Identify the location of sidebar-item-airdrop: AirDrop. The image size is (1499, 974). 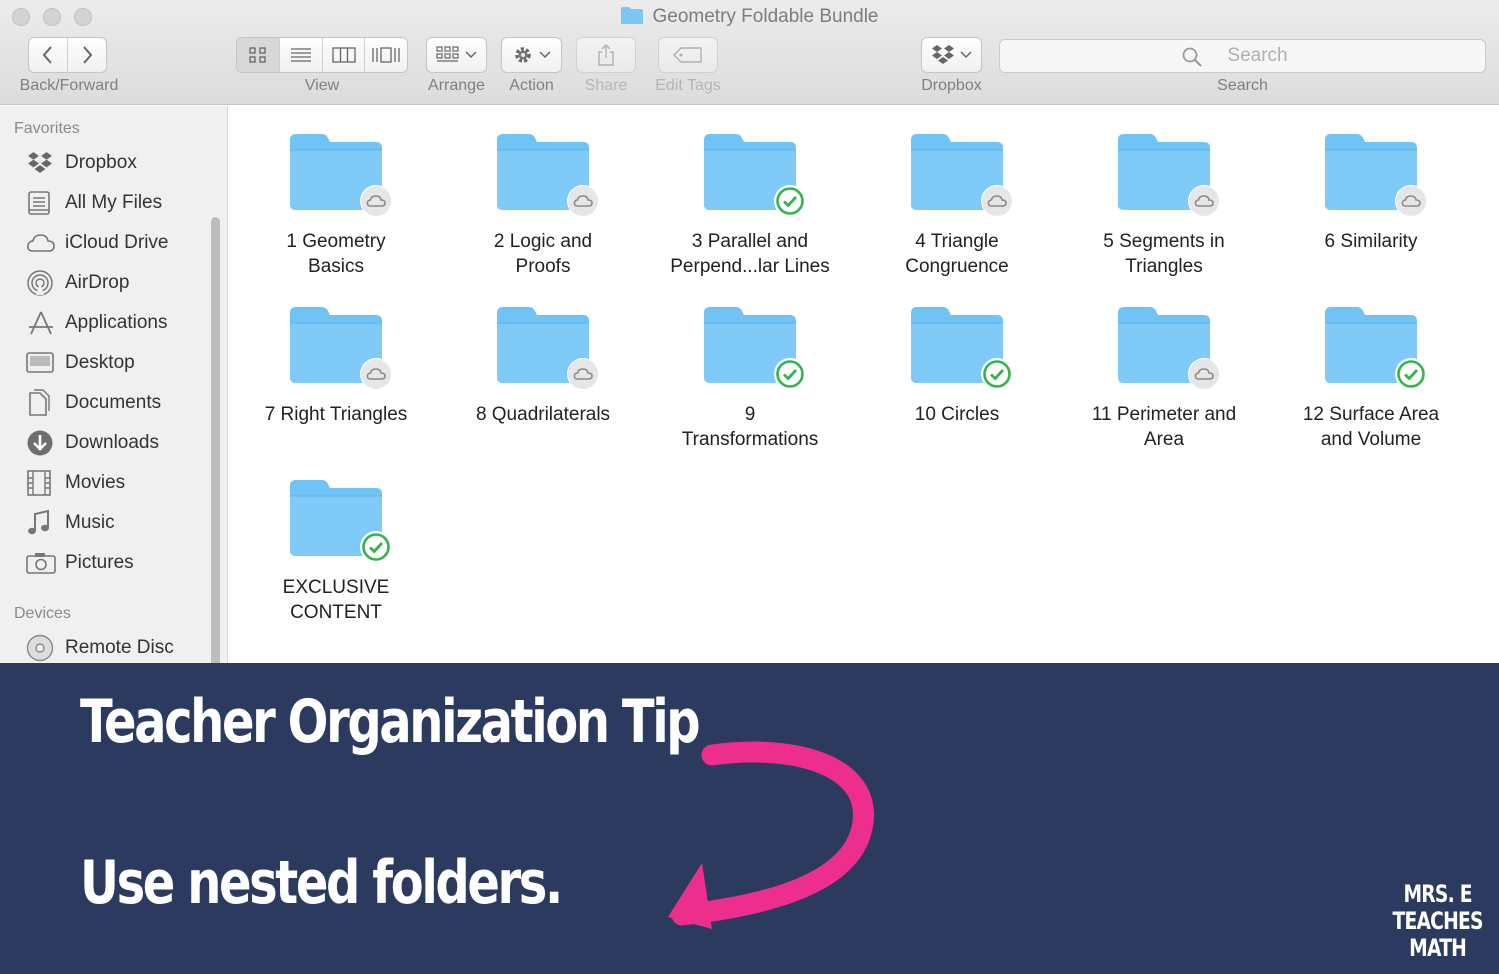
(77, 283).